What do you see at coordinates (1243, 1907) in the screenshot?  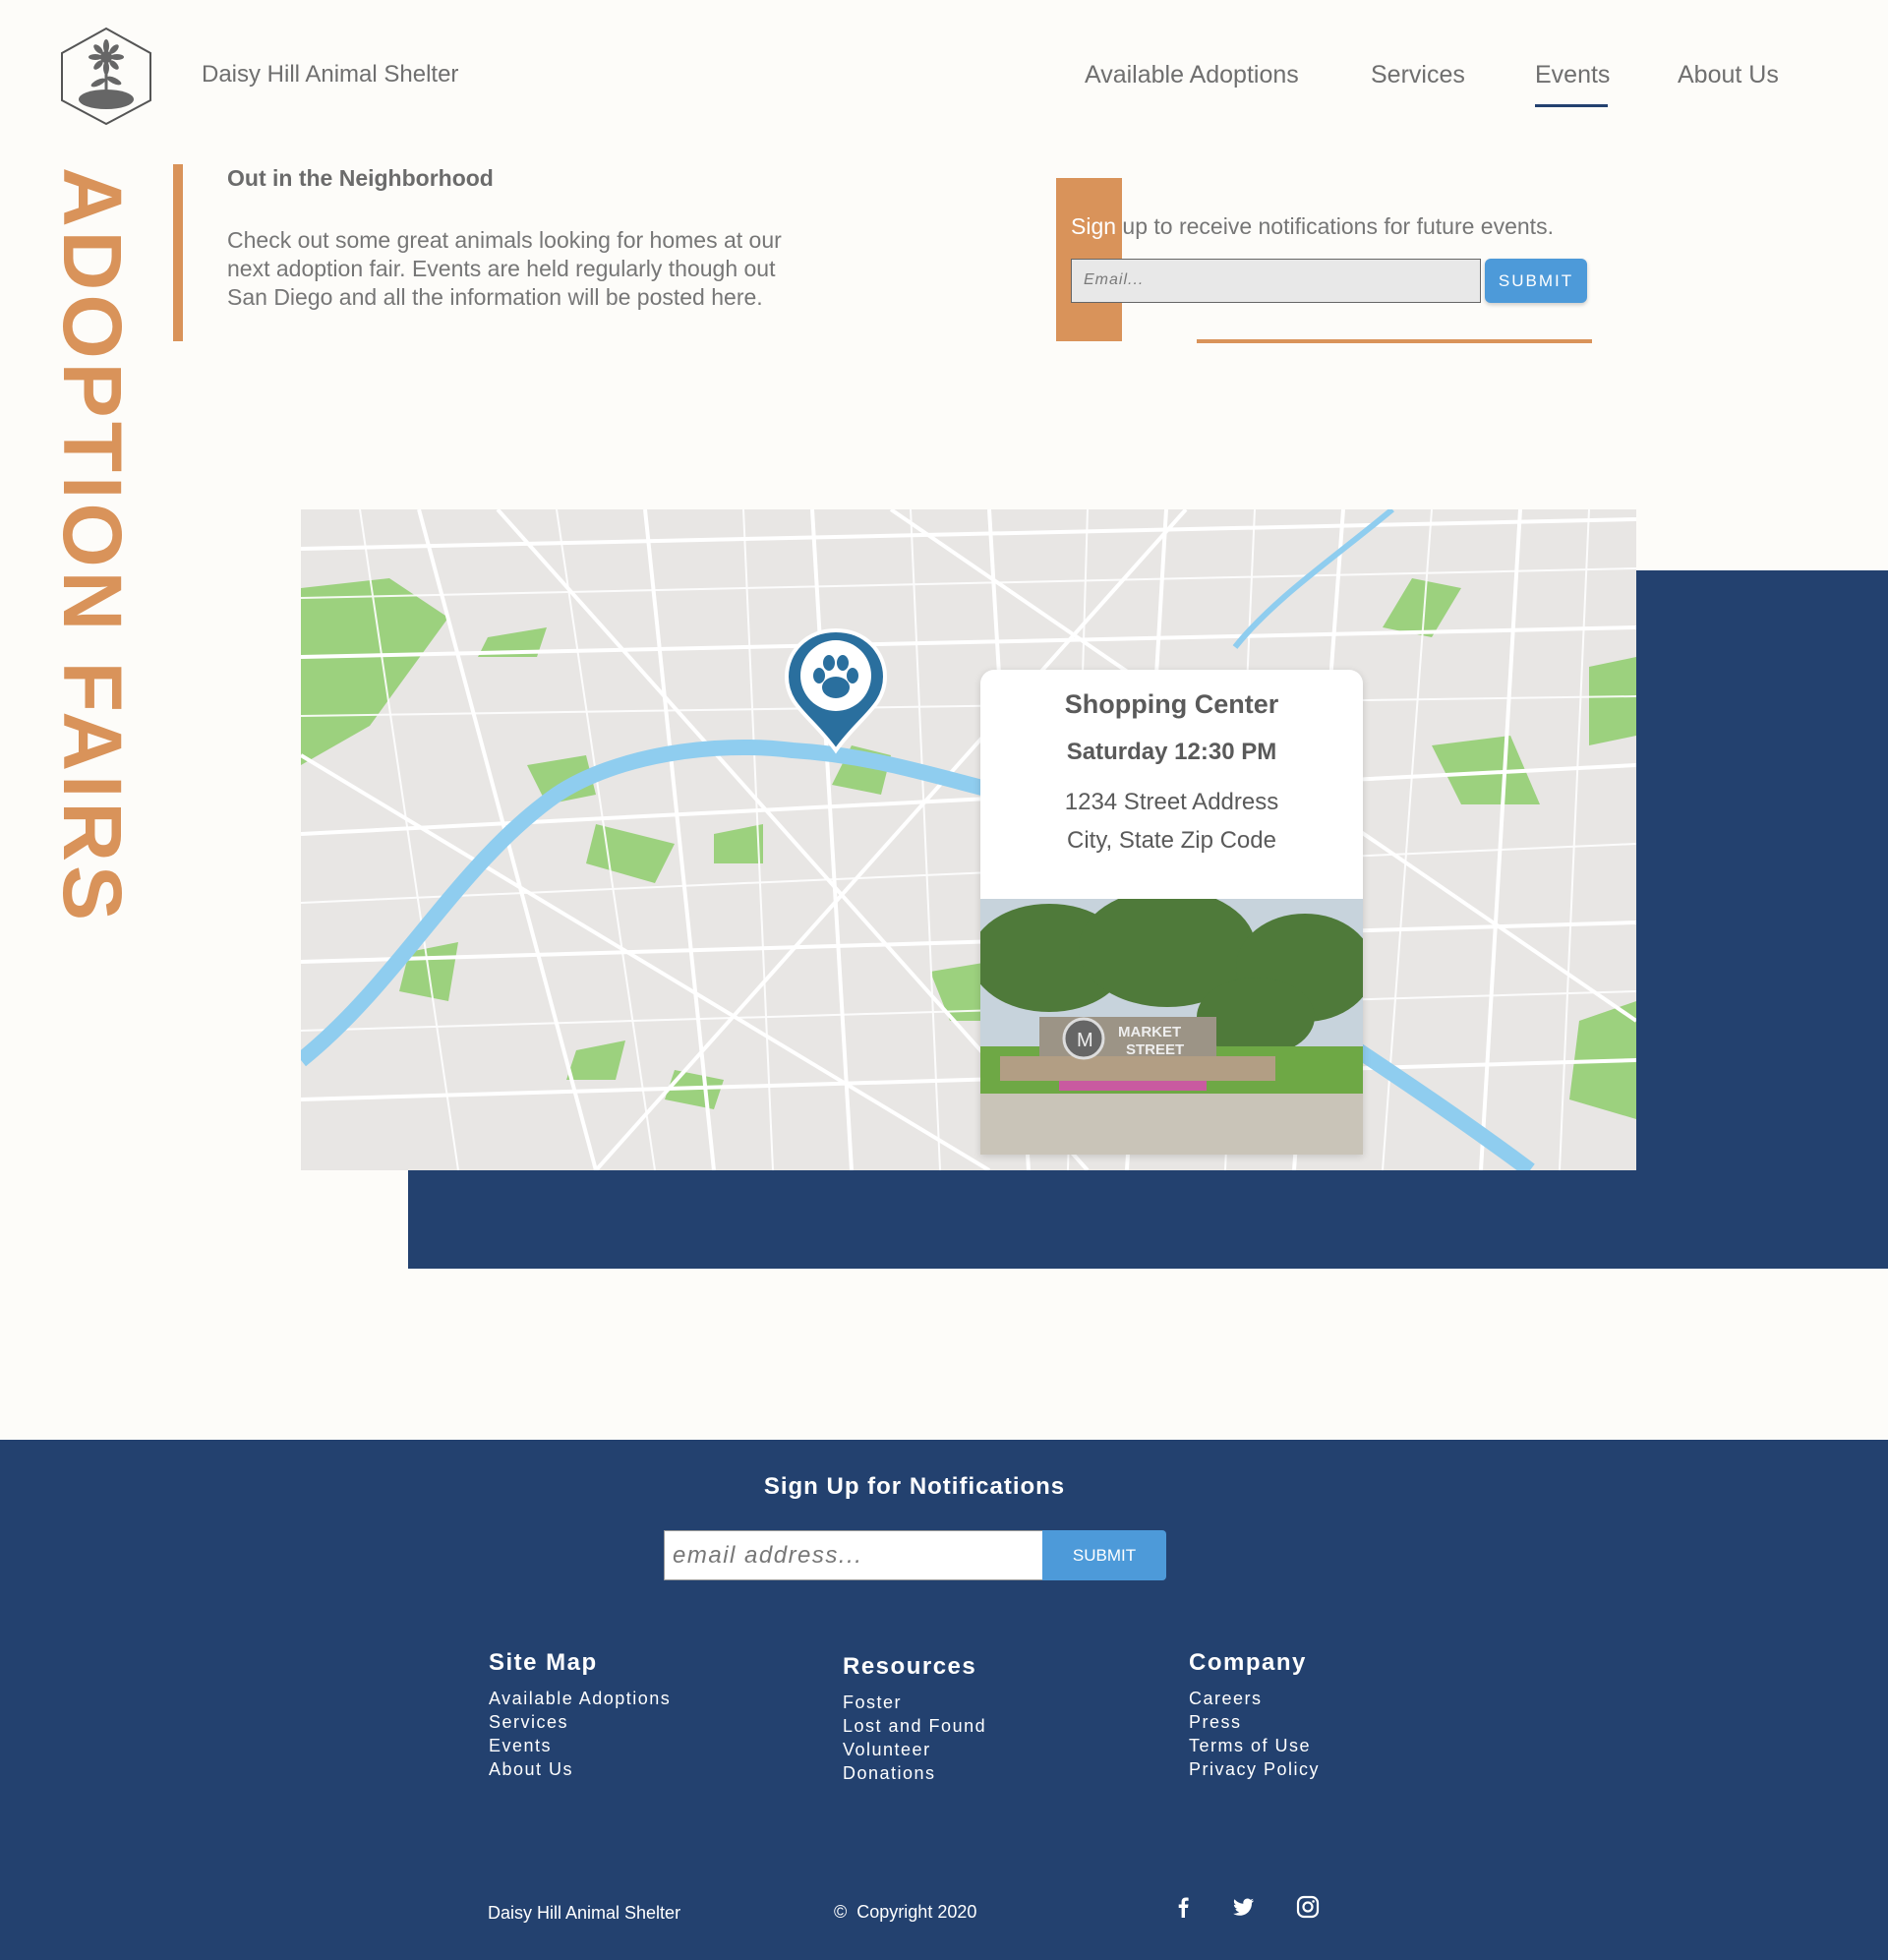 I see `twitter-icon` at bounding box center [1243, 1907].